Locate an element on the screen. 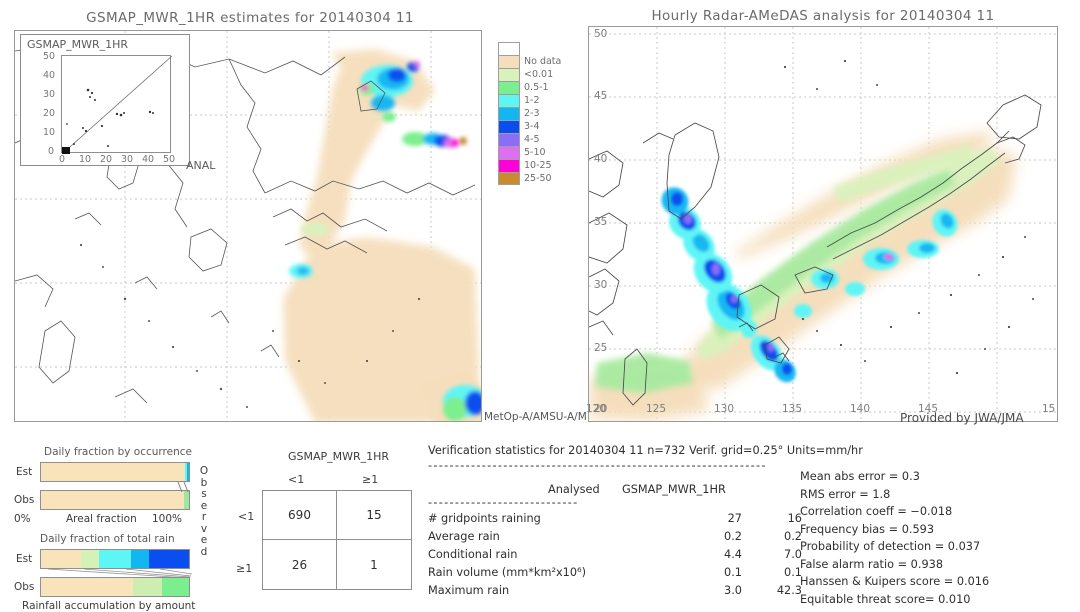 This screenshot has width=1080, height=612. observed-vertical-text: Observed is located at coordinates (204, 511).